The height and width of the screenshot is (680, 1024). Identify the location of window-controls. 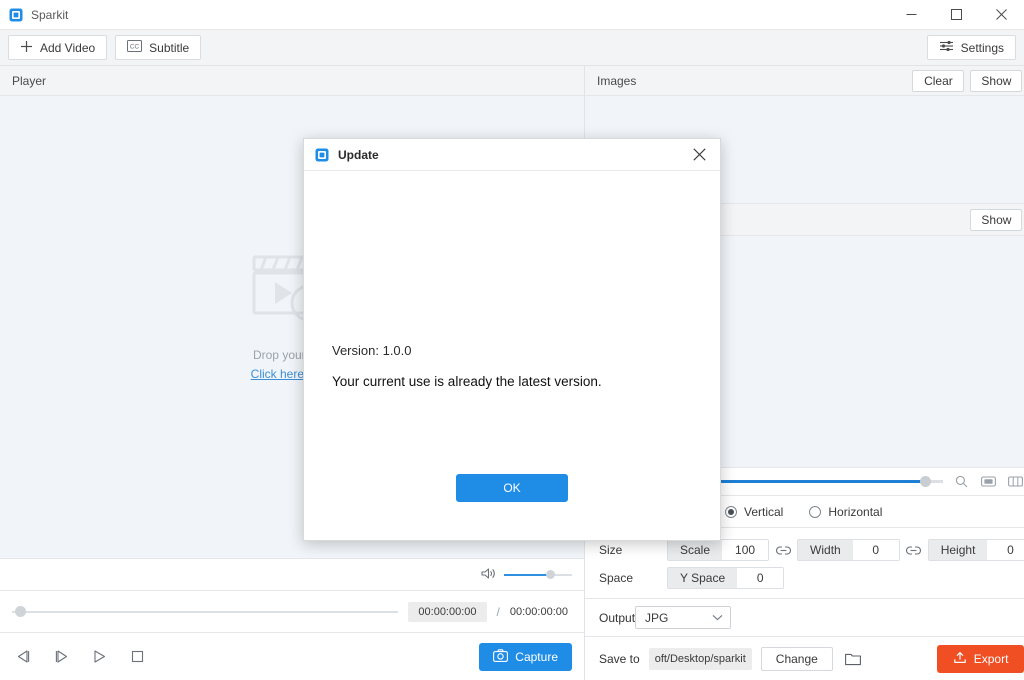
(956, 15).